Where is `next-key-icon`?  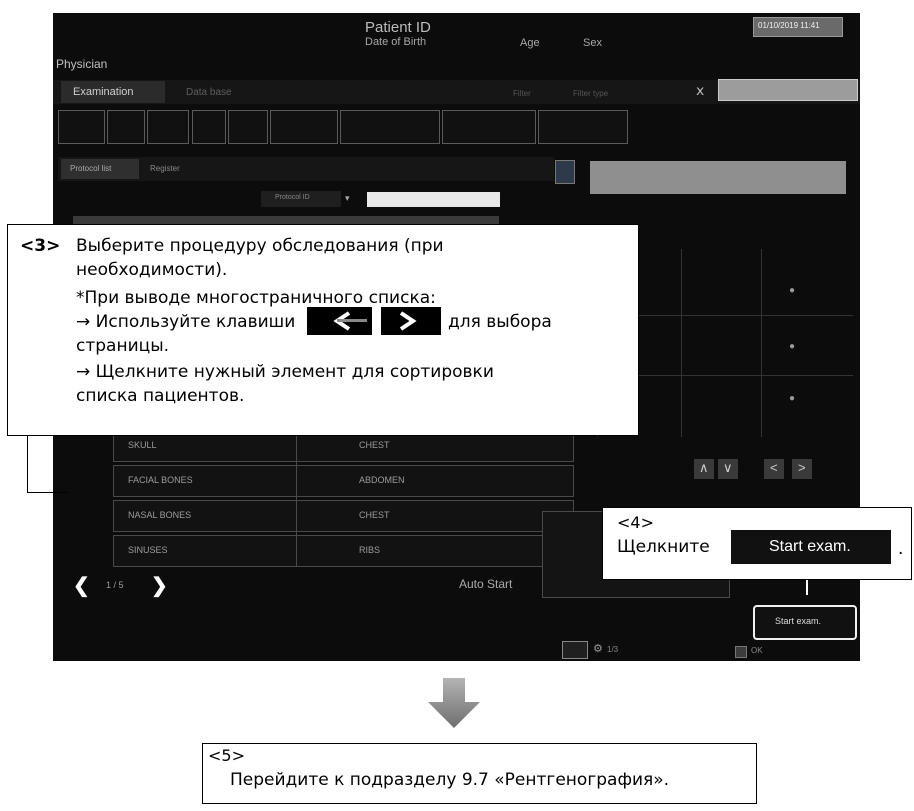
next-key-icon is located at coordinates (411, 321).